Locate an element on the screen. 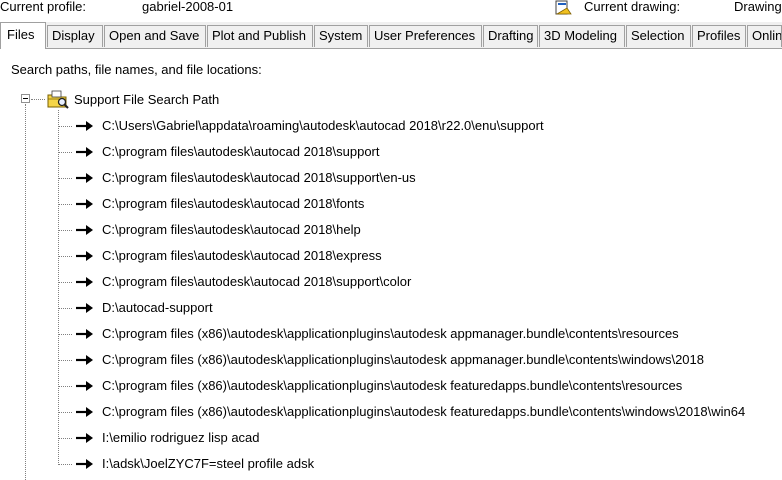 Image resolution: width=782 pixels, height=480 pixels. tree-root-support-file-search-path: Support File Search Path is located at coordinates (146, 99).